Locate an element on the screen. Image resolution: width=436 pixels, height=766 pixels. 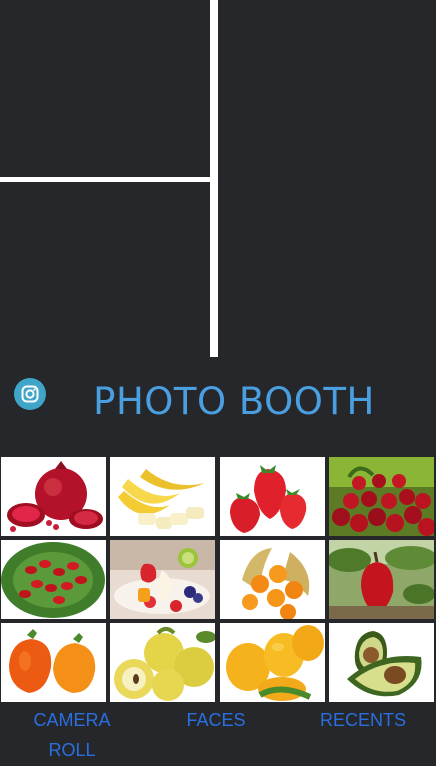
photo-bananas is located at coordinates (162, 496).